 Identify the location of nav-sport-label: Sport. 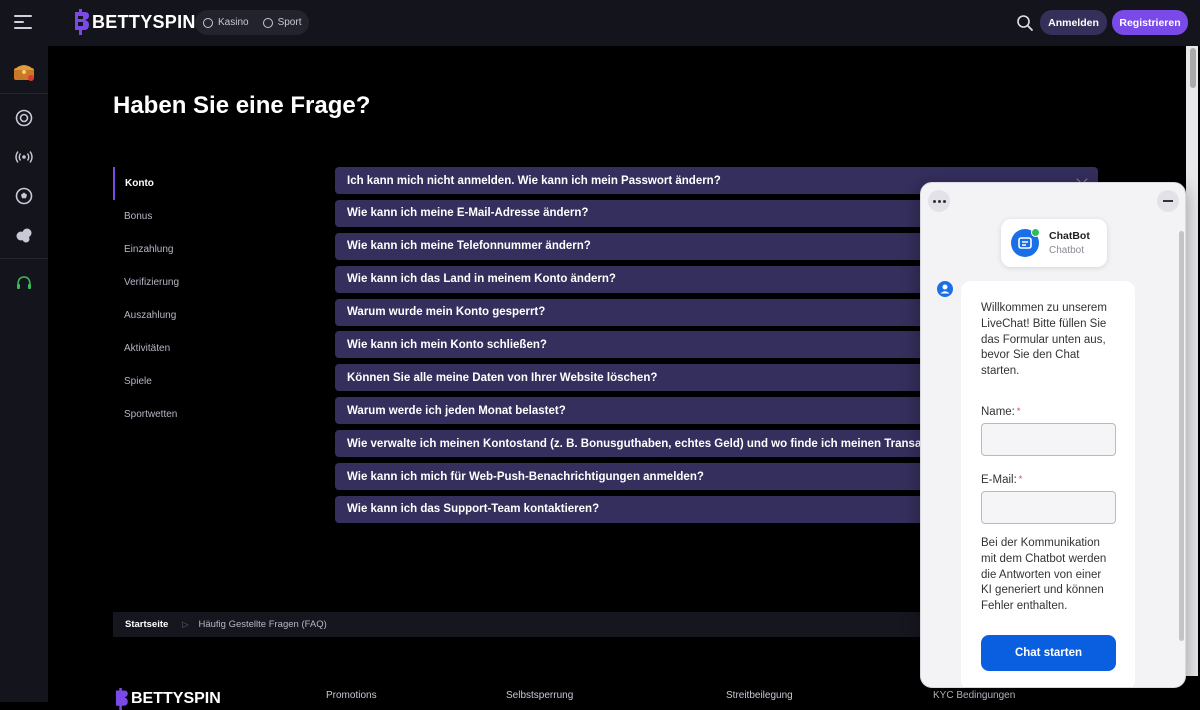
(289, 22).